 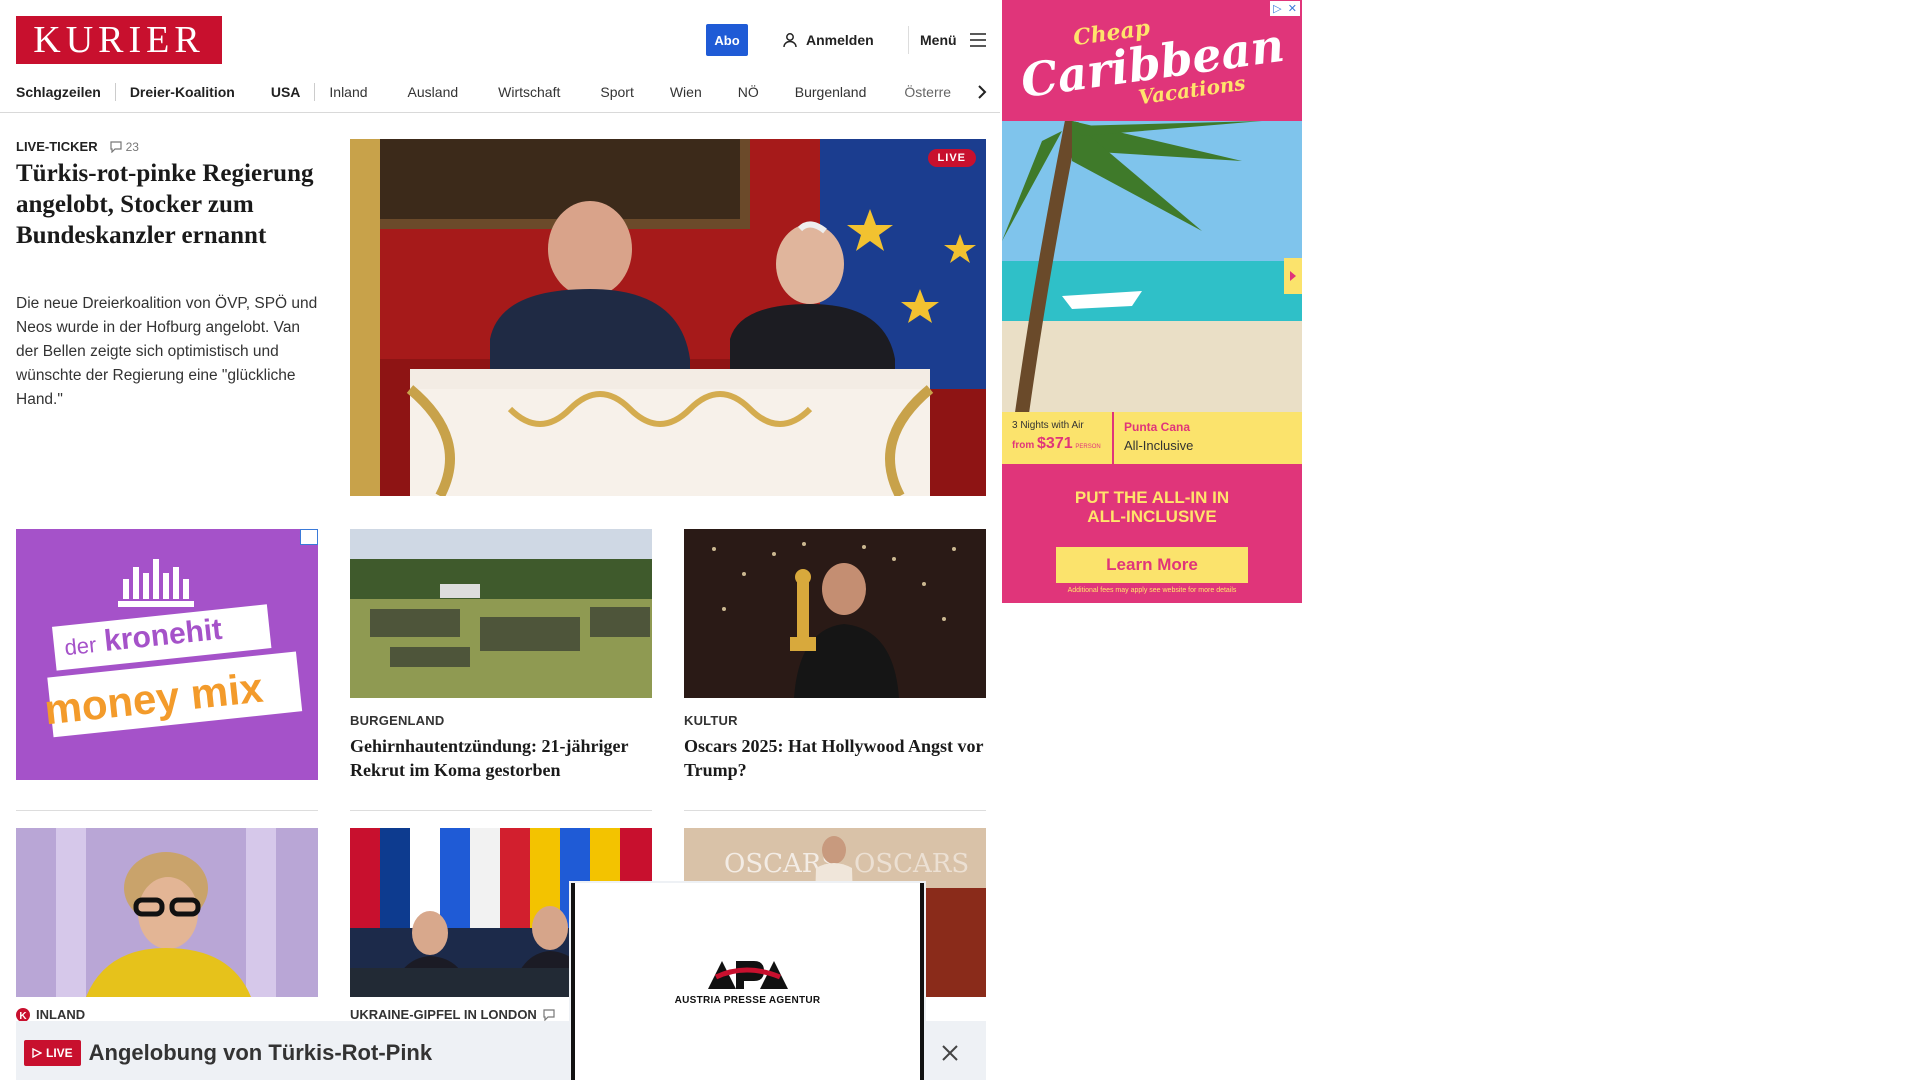 What do you see at coordinates (443, 1014) in the screenshot?
I see `bottom-kicker-label: UKRAINE-GIPFEL IN LONDON` at bounding box center [443, 1014].